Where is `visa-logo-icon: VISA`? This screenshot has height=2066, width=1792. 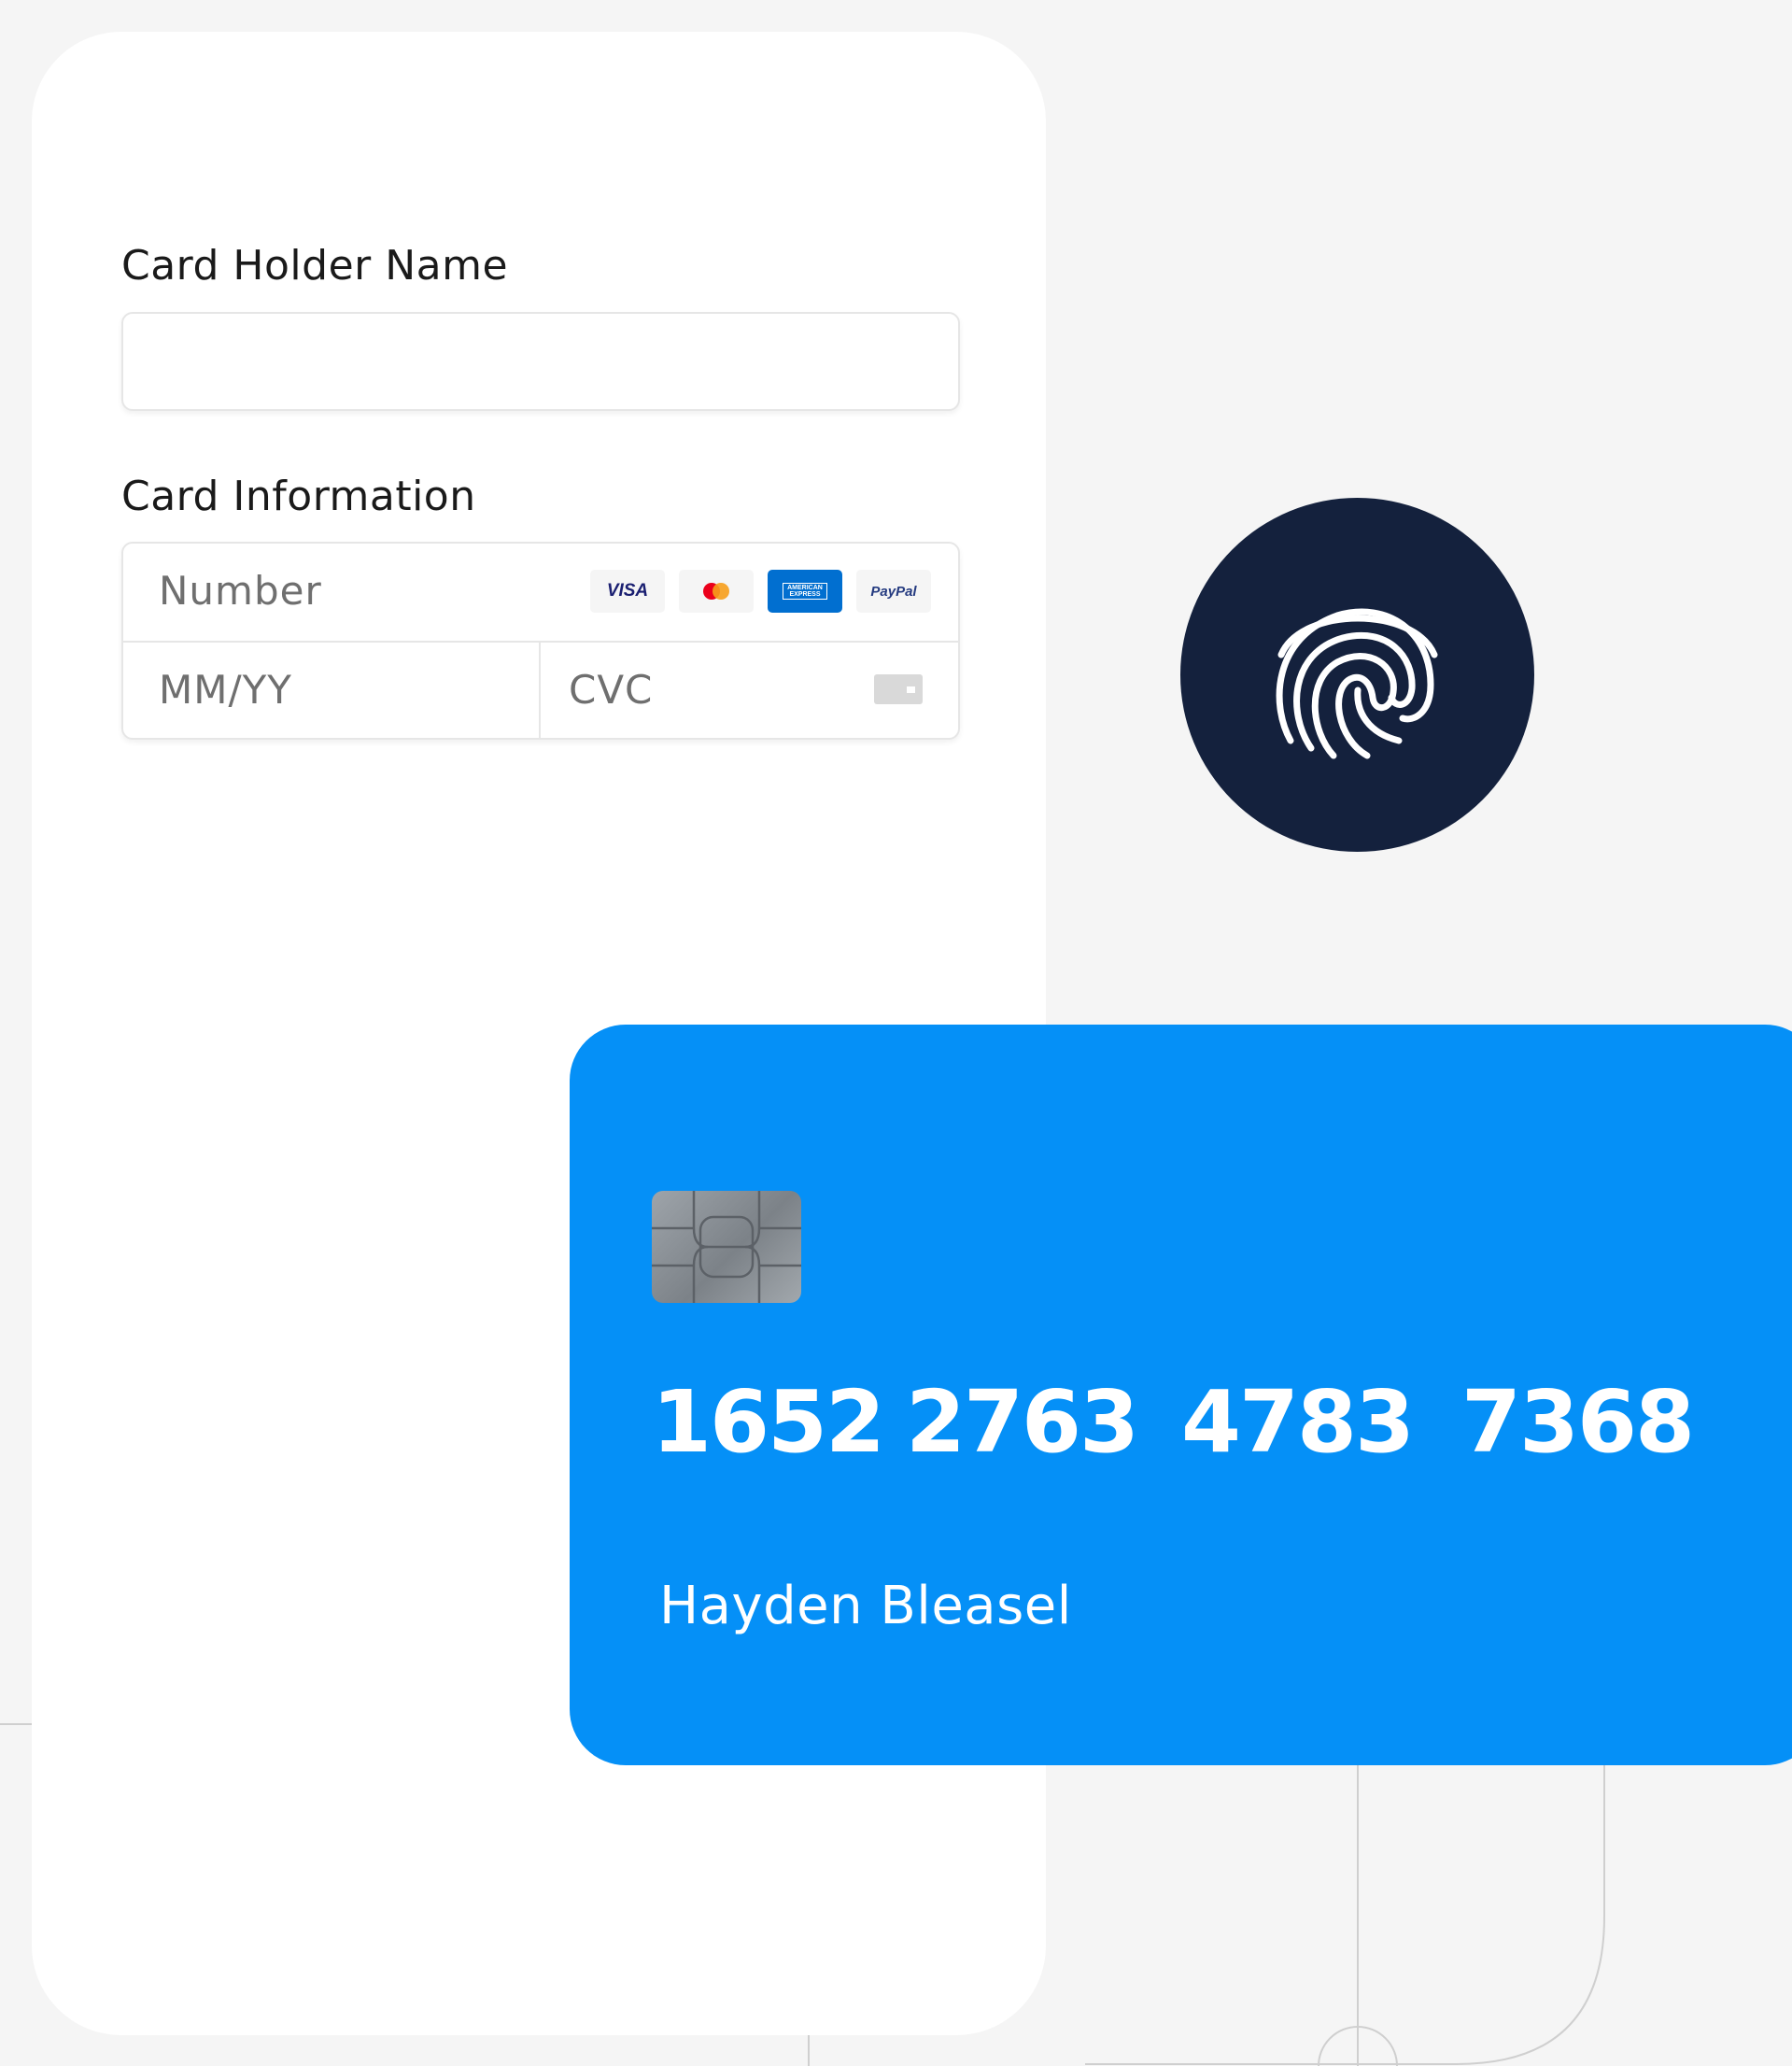
visa-logo-icon: VISA is located at coordinates (627, 592).